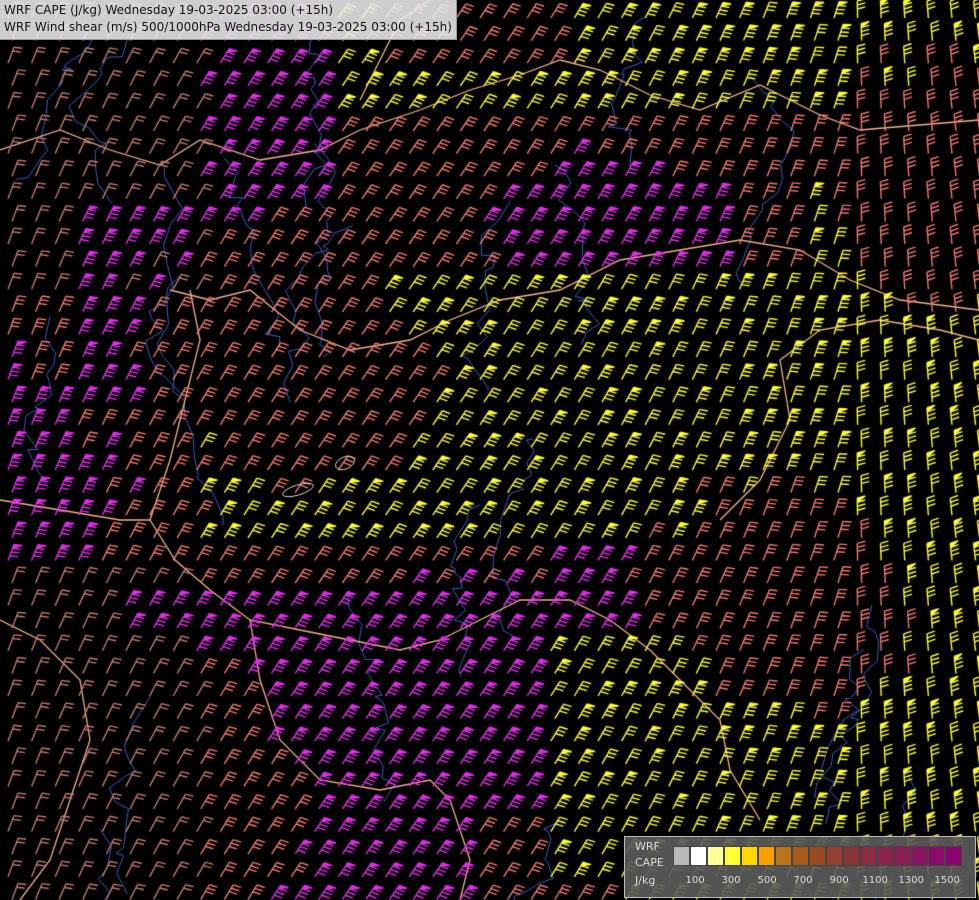 This screenshot has height=900, width=979. What do you see at coordinates (767, 880) in the screenshot?
I see `legend-tick-label: 500` at bounding box center [767, 880].